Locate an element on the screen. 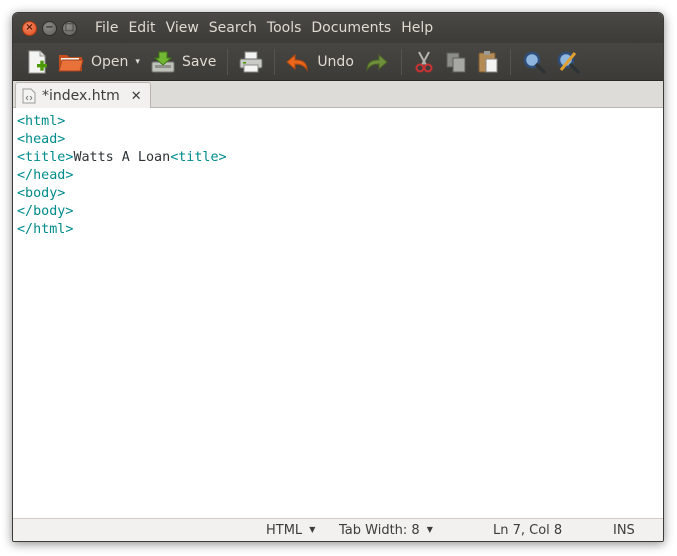 Image resolution: width=677 pixels, height=556 pixels. tab-index-htm: *index.htm ✕ is located at coordinates (83, 95).